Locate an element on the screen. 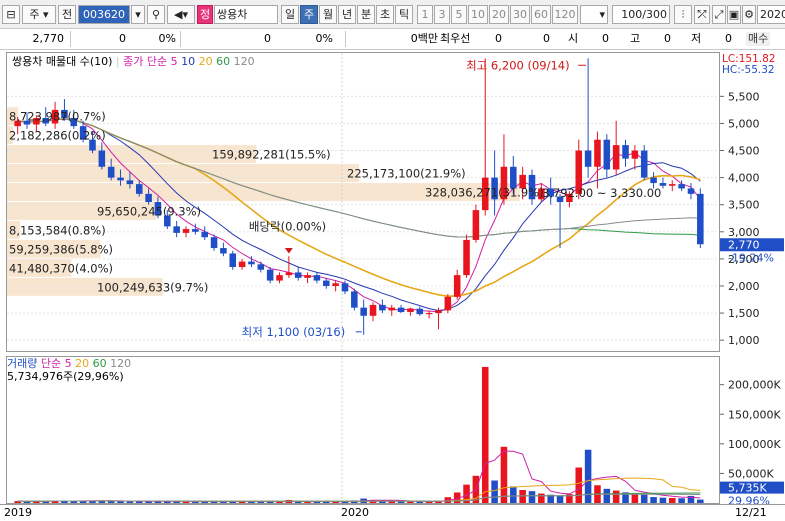  count-value: 100 is located at coordinates (632, 14).